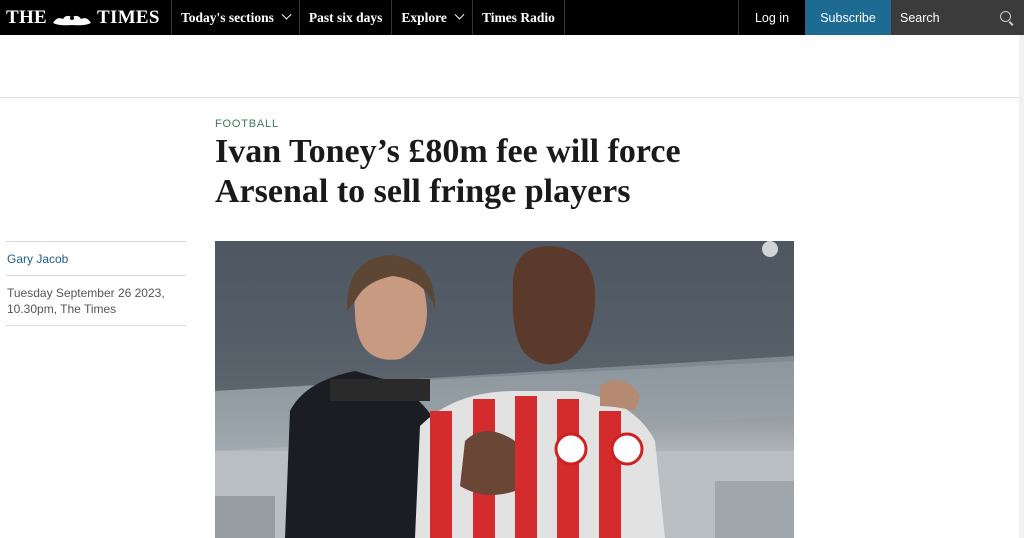  What do you see at coordinates (1021, 286) in the screenshot?
I see `page-scrollbar` at bounding box center [1021, 286].